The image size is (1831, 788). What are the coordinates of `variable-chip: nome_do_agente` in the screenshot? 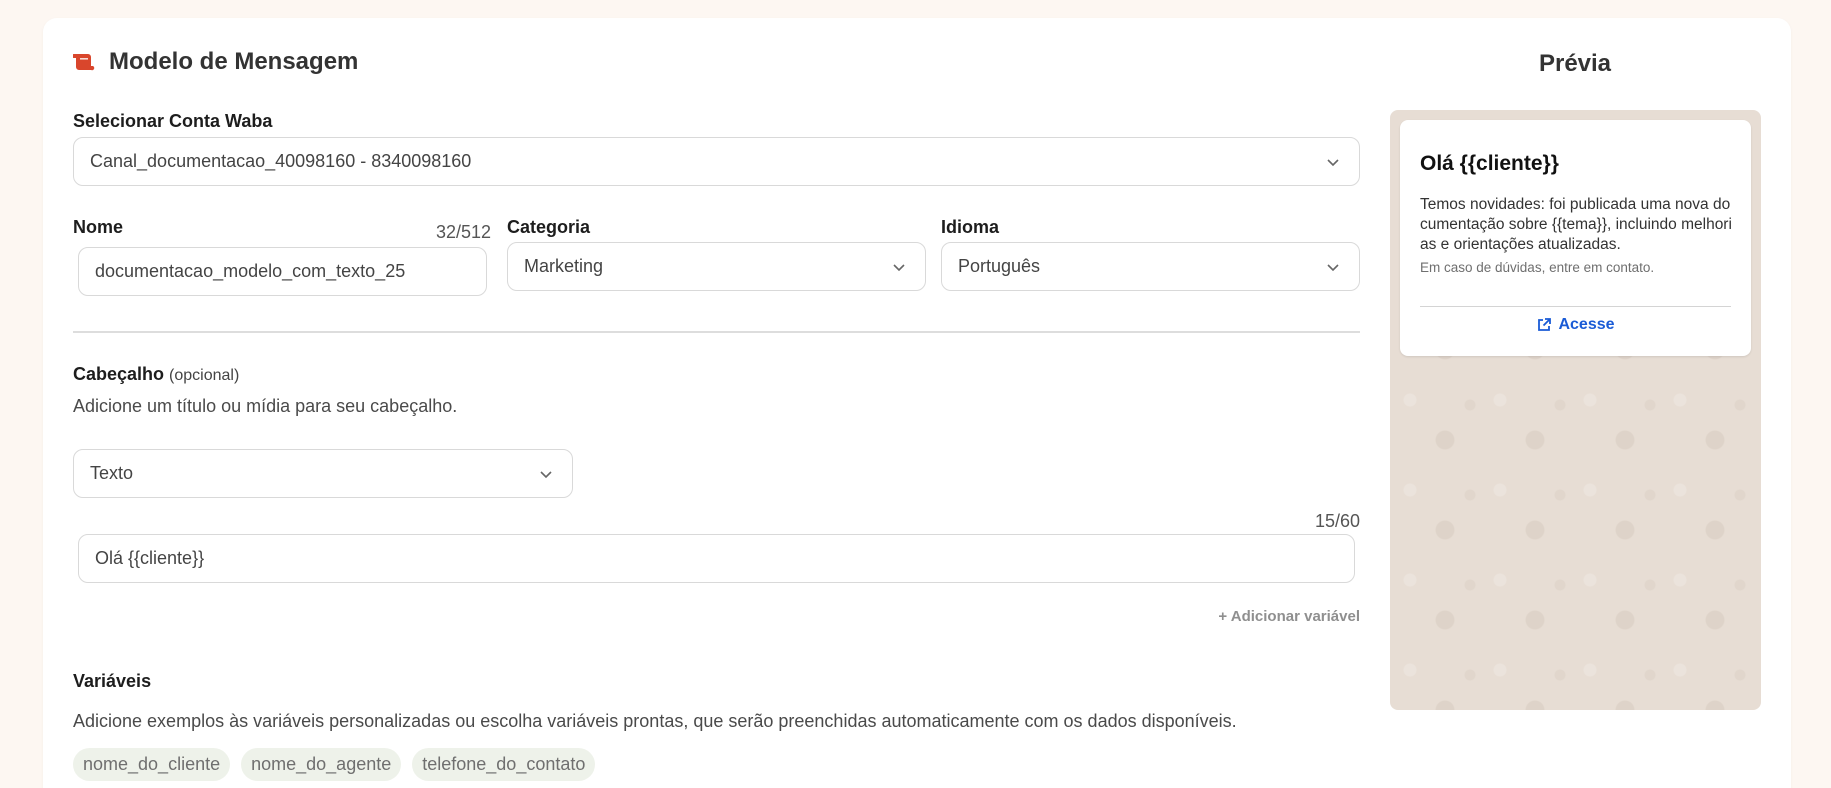 It's located at (321, 764).